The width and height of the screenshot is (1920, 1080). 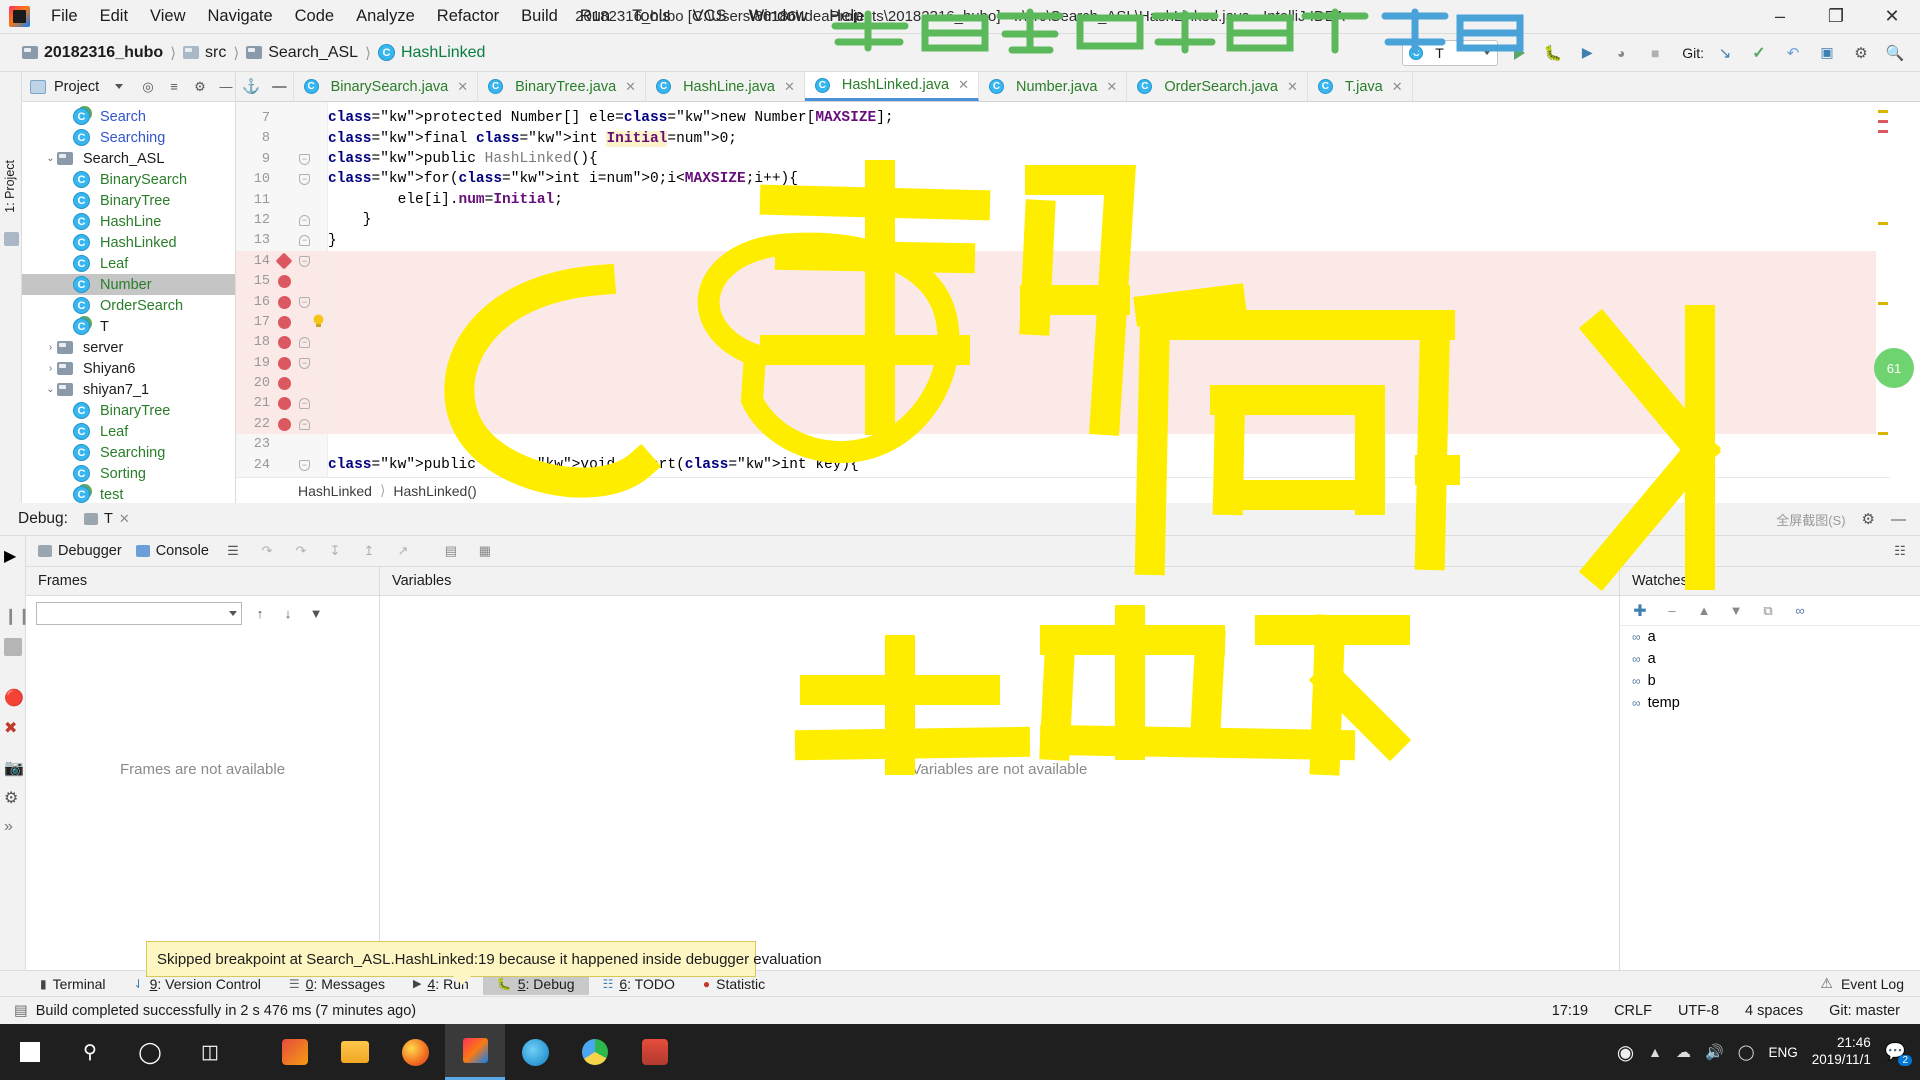 What do you see at coordinates (1570, 1011) in the screenshot?
I see `caret-position: 17:19` at bounding box center [1570, 1011].